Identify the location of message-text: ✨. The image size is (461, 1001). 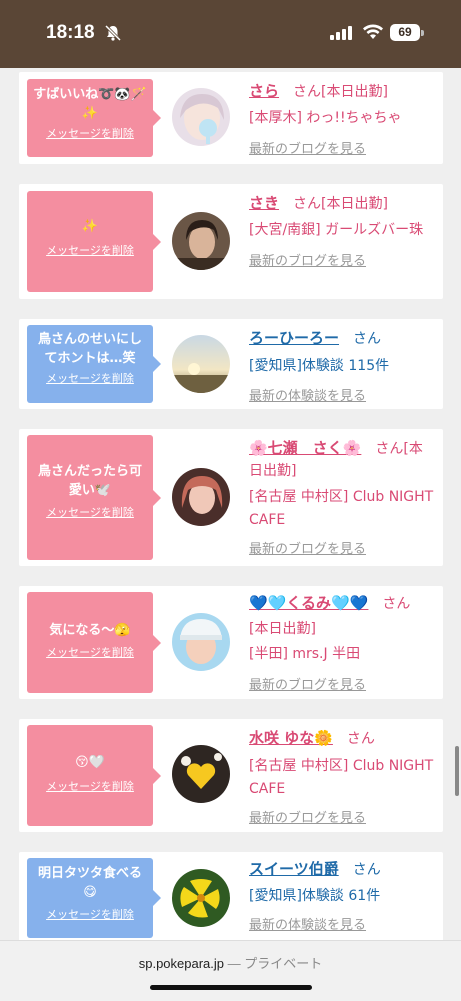
(90, 226).